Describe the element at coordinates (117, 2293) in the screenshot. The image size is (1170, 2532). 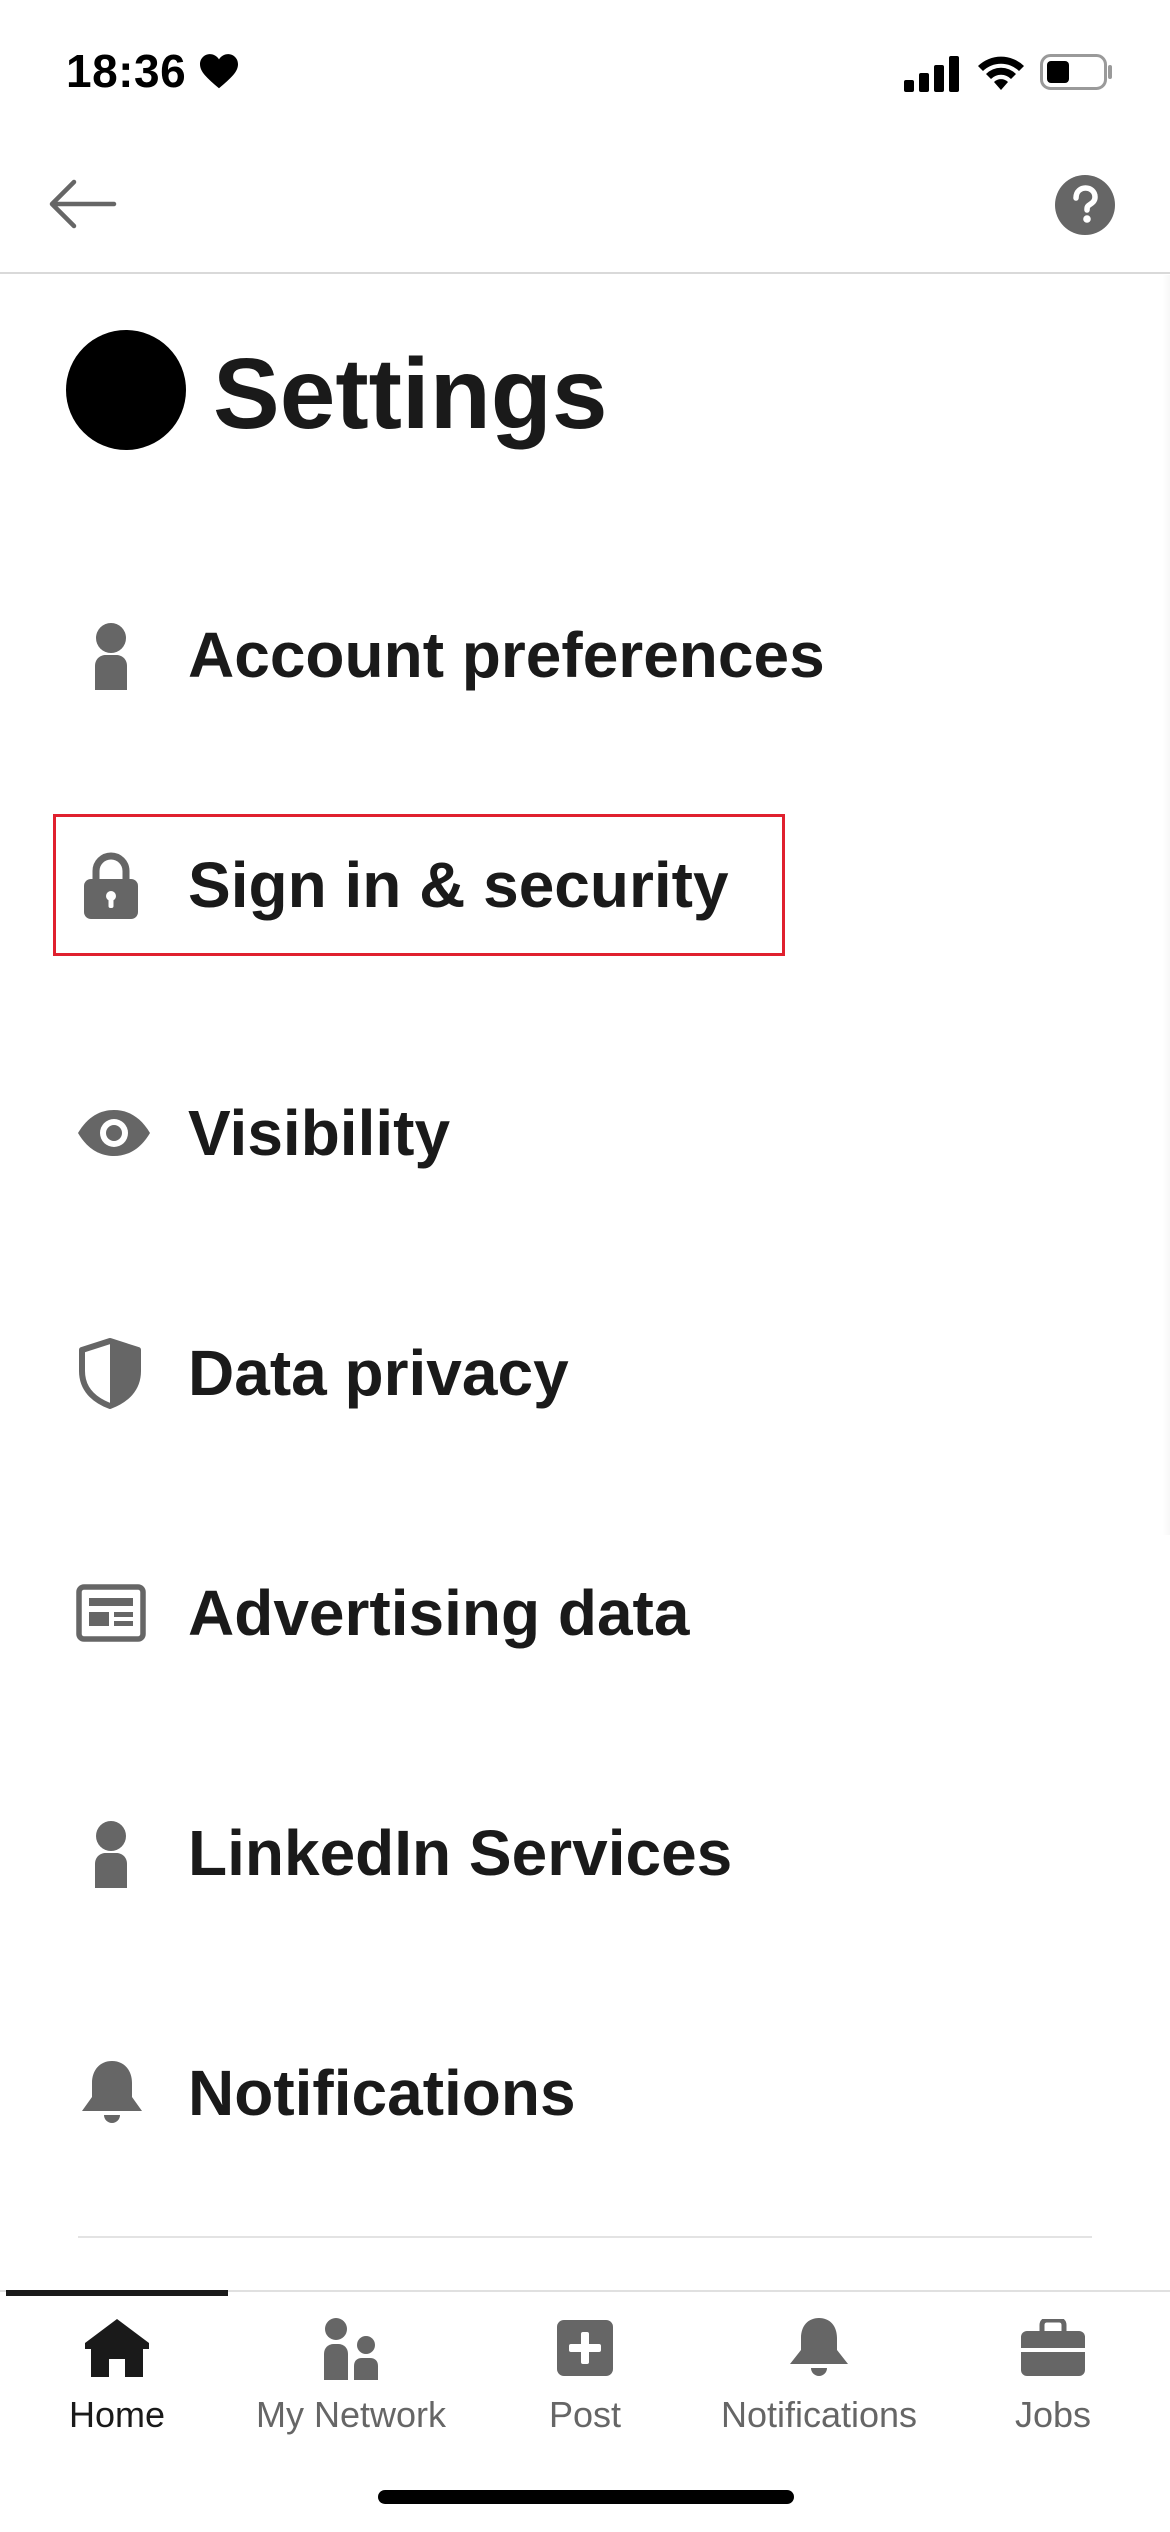
I see `active-tab-indicator` at that location.